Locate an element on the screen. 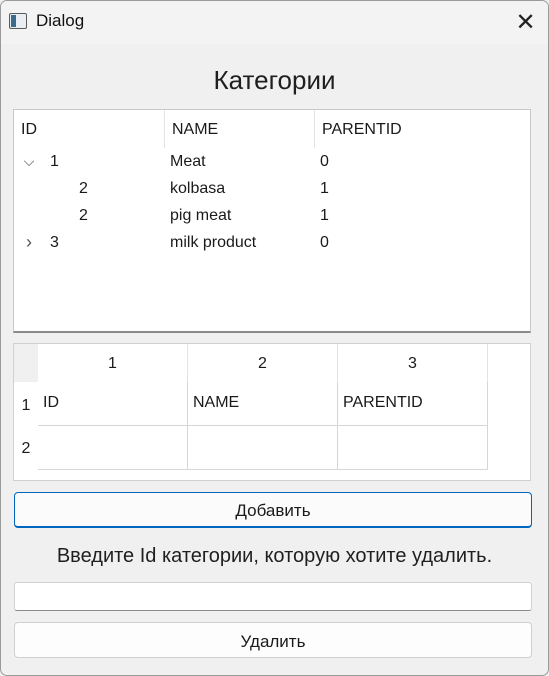 The image size is (549, 676). window-title: Dialog is located at coordinates (60, 20).